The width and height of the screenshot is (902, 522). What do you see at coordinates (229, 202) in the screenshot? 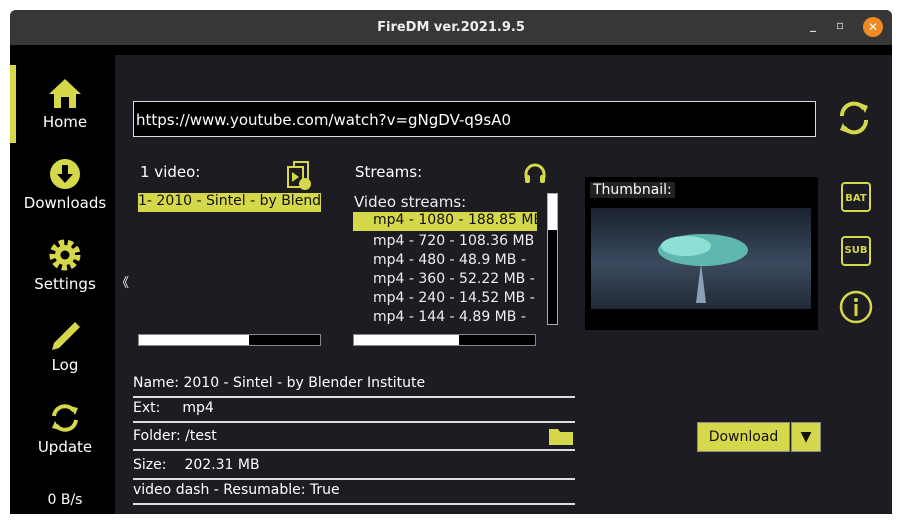
I see `playlist-item: 1- 2010 - Sintel - by Blender Institute` at bounding box center [229, 202].